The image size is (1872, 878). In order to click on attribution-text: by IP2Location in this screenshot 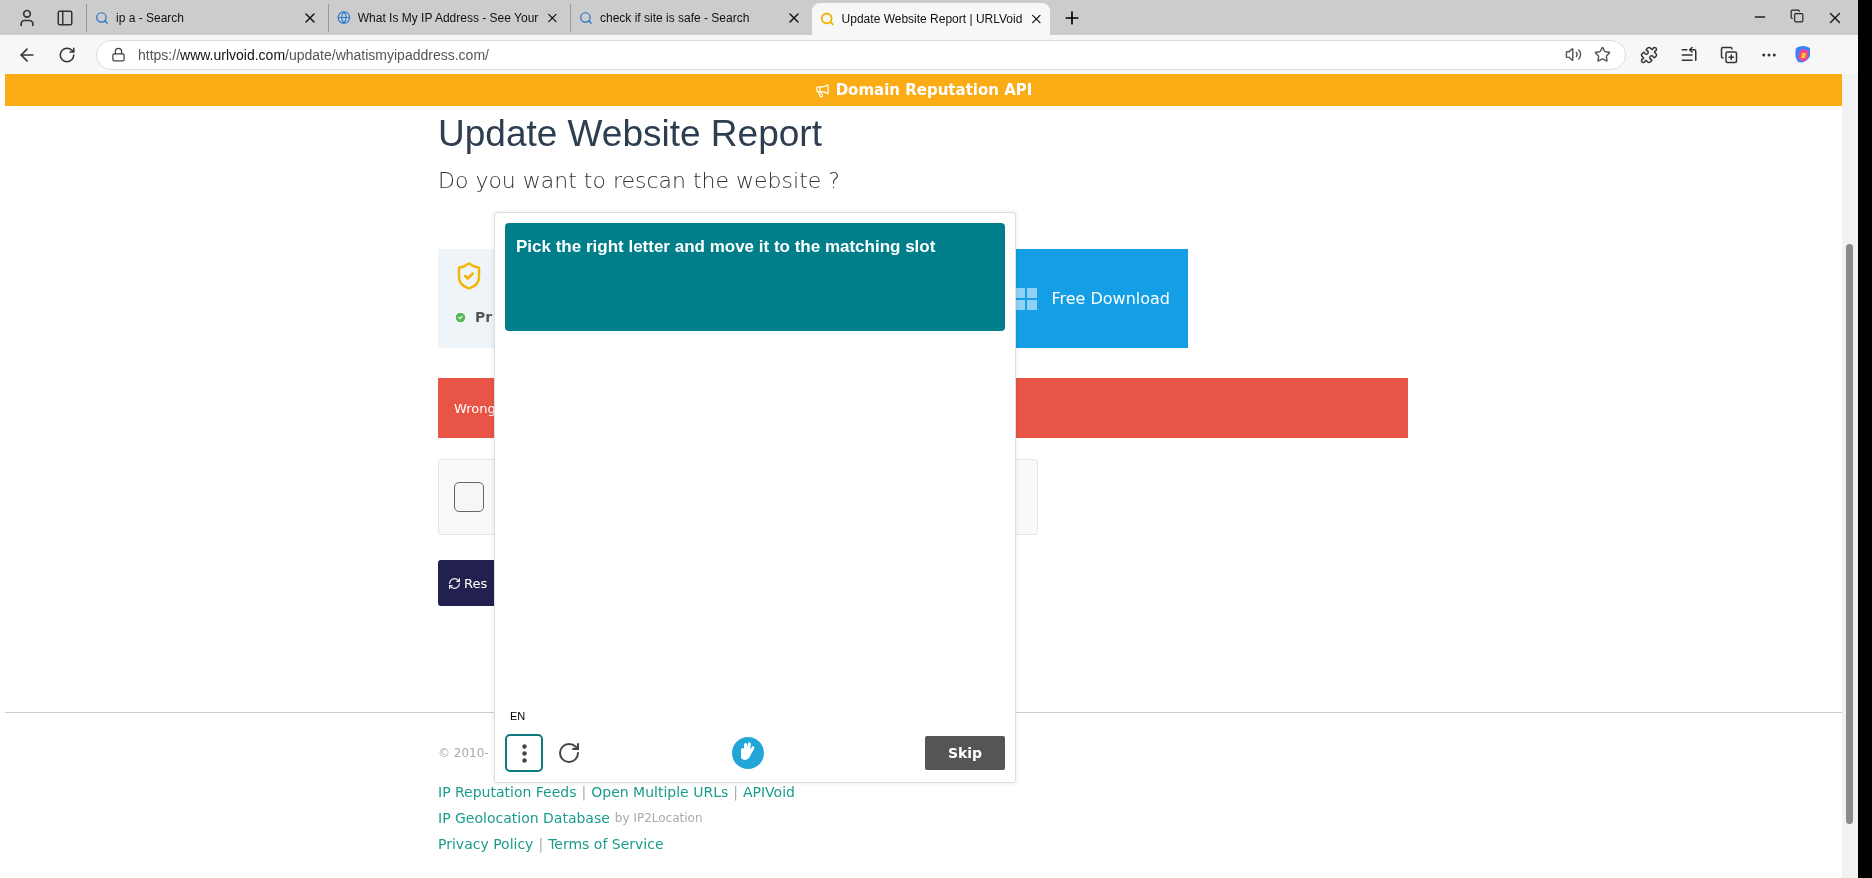, I will do `click(658, 818)`.